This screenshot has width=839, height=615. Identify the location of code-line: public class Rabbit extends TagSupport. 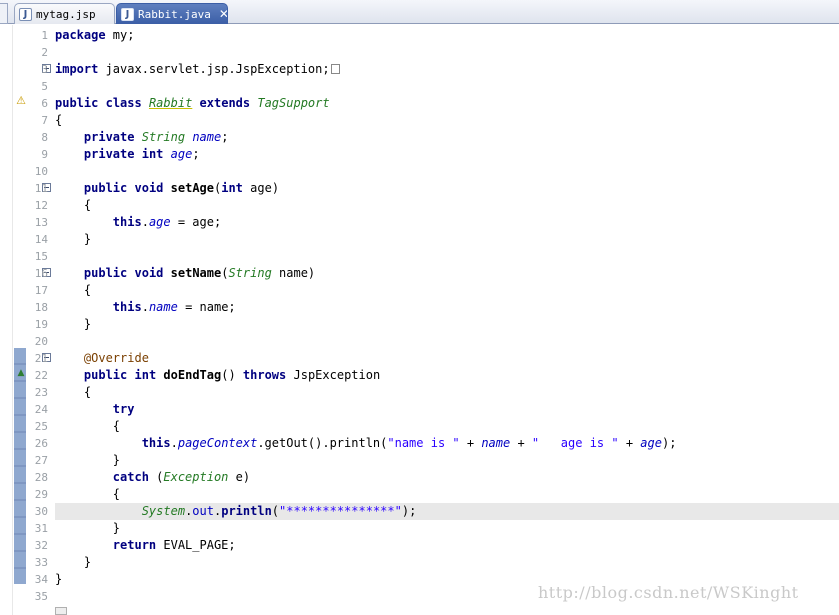
(447, 103).